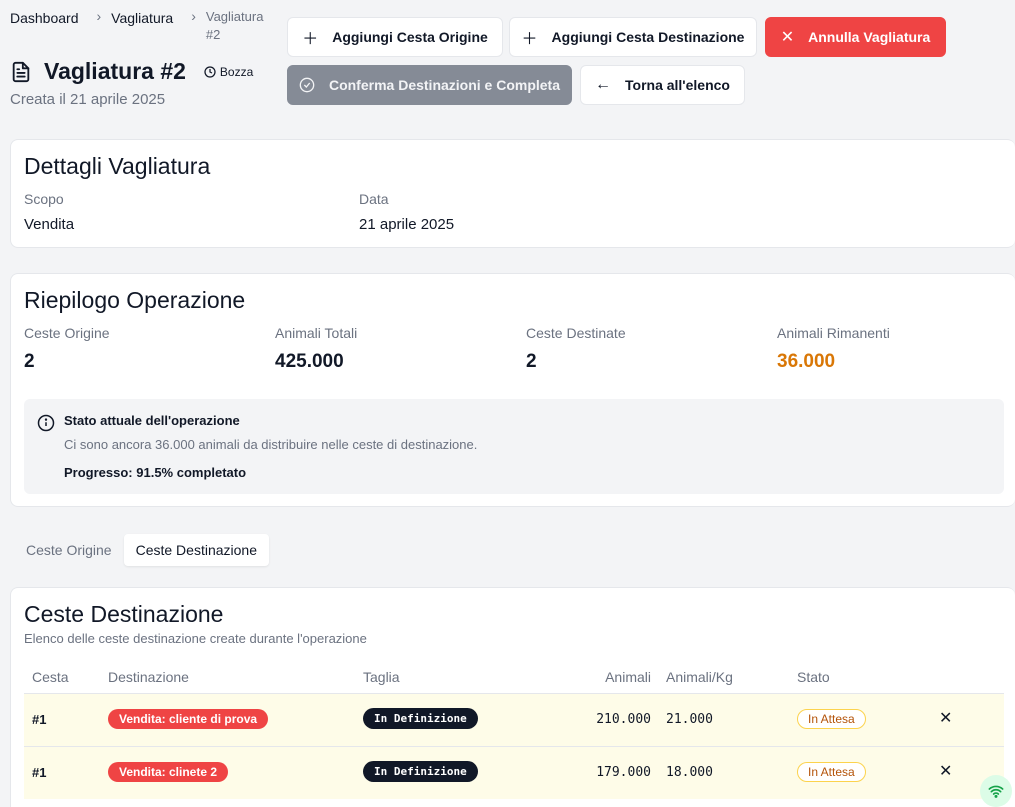 The image size is (1015, 807). Describe the element at coordinates (410, 37) in the screenshot. I see `add-origin-basket-label: Aggiungi Cesta Origine` at that location.